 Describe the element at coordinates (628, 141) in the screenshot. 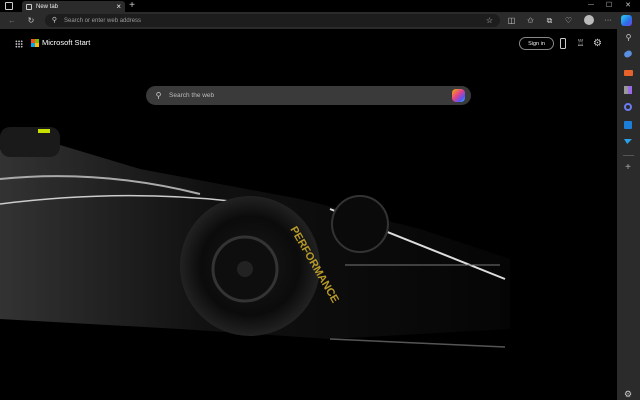

I see `sidebar-drop-icon` at that location.